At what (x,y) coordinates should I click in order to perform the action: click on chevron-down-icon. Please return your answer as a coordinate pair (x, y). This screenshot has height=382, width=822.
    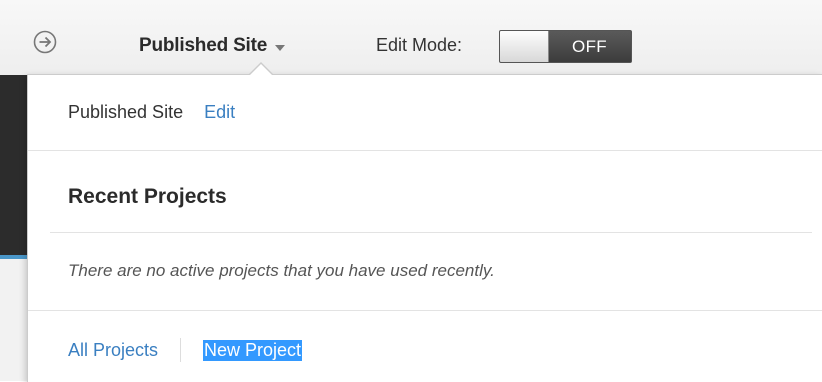
    Looking at the image, I should click on (280, 47).